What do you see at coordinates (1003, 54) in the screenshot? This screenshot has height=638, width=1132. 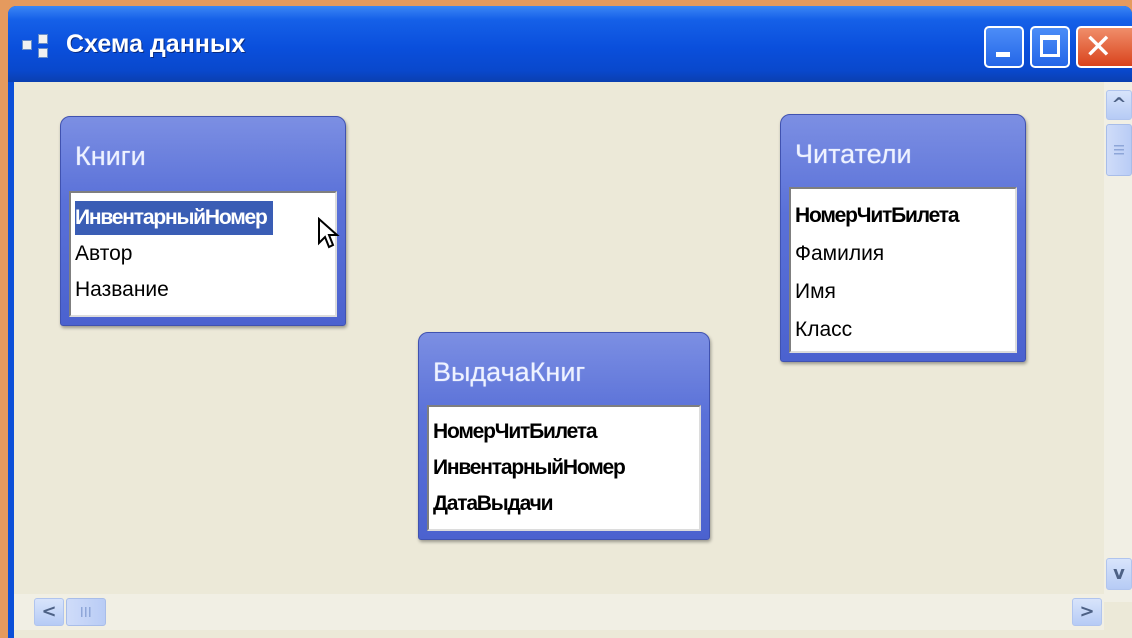 I see `minimize-icon` at bounding box center [1003, 54].